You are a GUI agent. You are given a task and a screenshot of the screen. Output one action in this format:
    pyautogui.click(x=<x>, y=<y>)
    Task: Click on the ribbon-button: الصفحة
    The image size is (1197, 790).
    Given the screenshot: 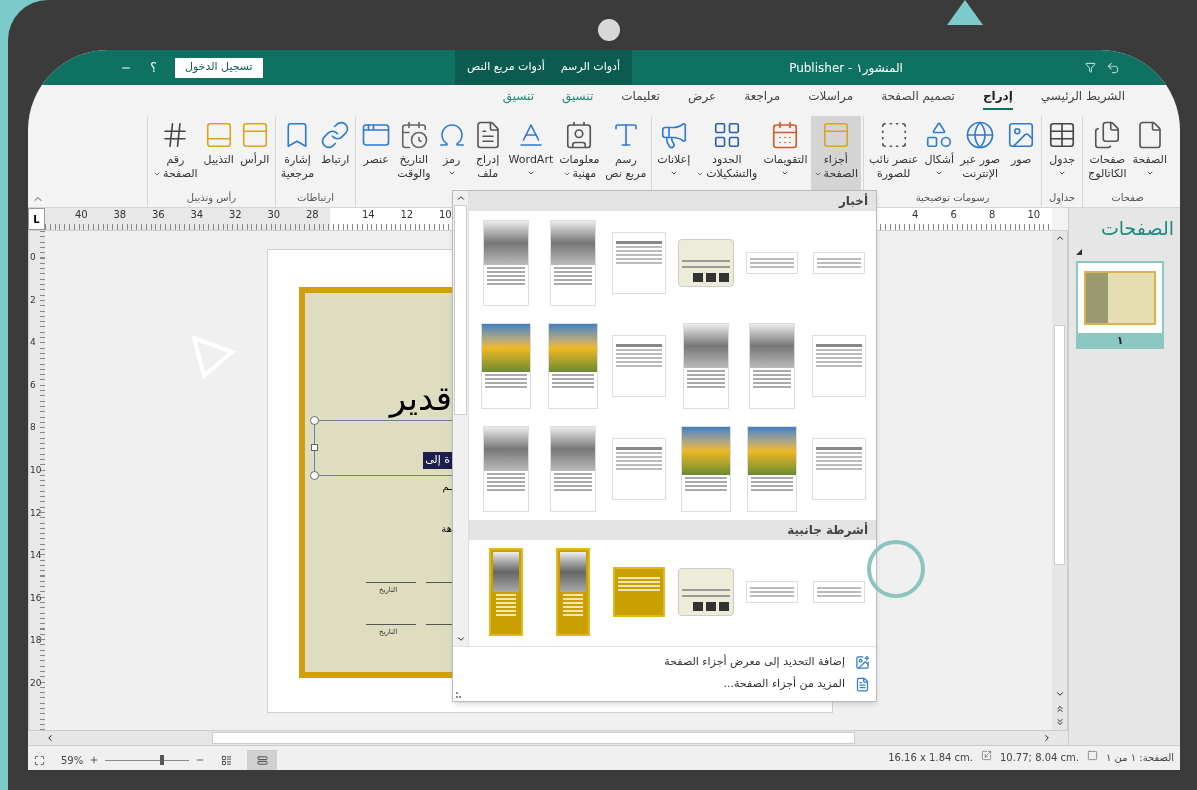 What is the action you would take?
    pyautogui.click(x=1149, y=153)
    